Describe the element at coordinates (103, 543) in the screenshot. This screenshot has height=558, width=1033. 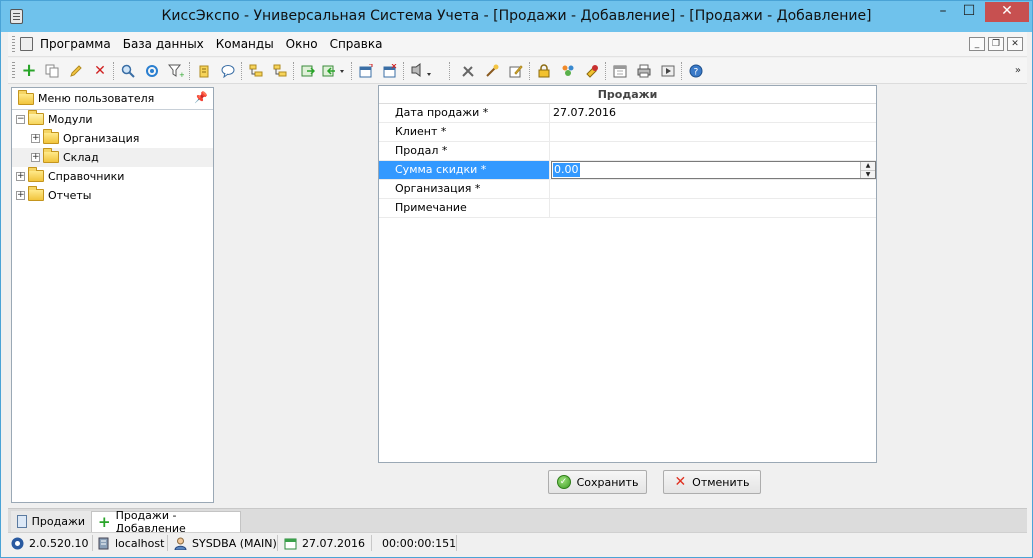
I see `server-icon` at that location.